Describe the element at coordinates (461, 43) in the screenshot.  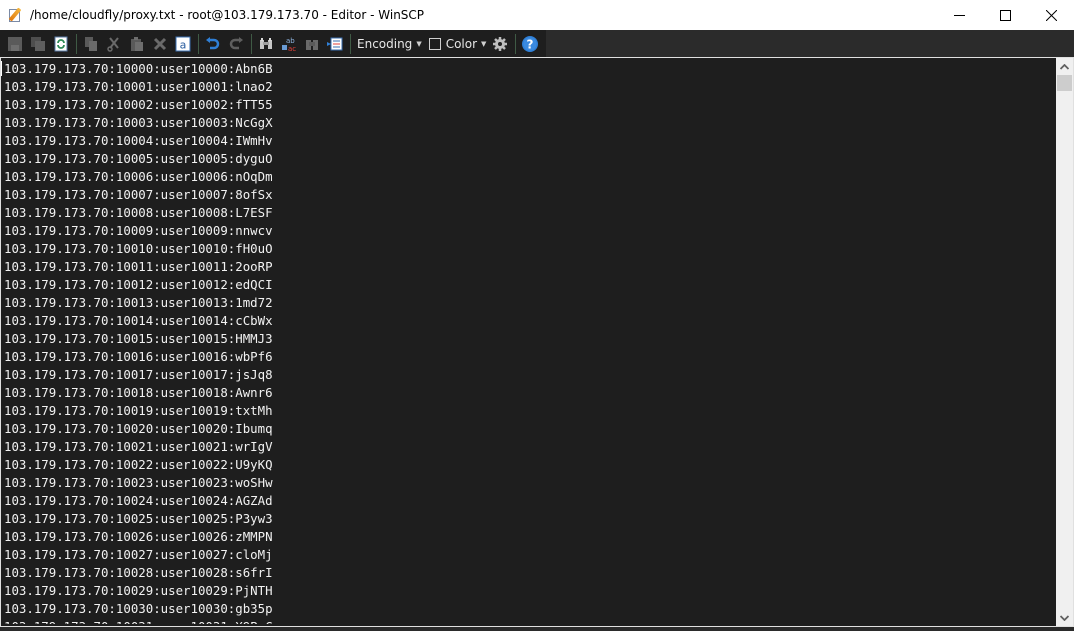
I see `color-label: Color` at that location.